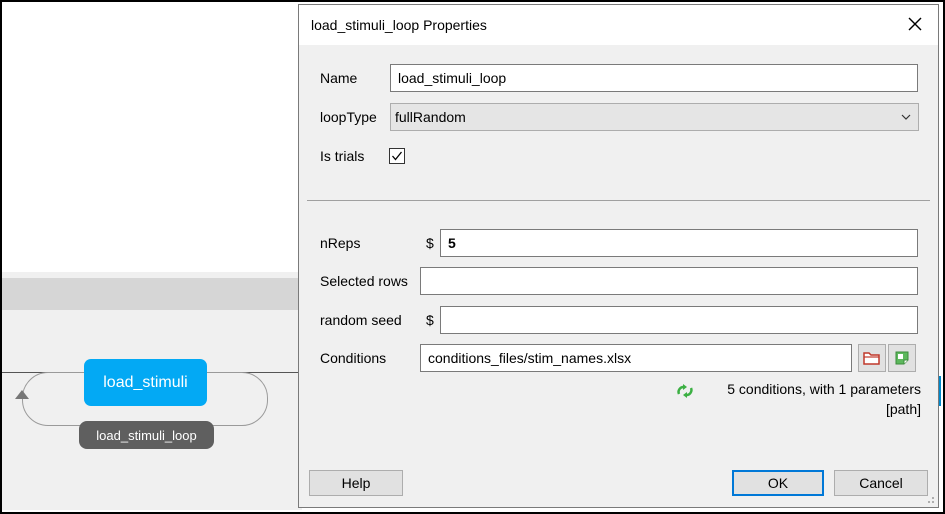  Describe the element at coordinates (361, 320) in the screenshot. I see `random-seed-label: random seed` at that location.